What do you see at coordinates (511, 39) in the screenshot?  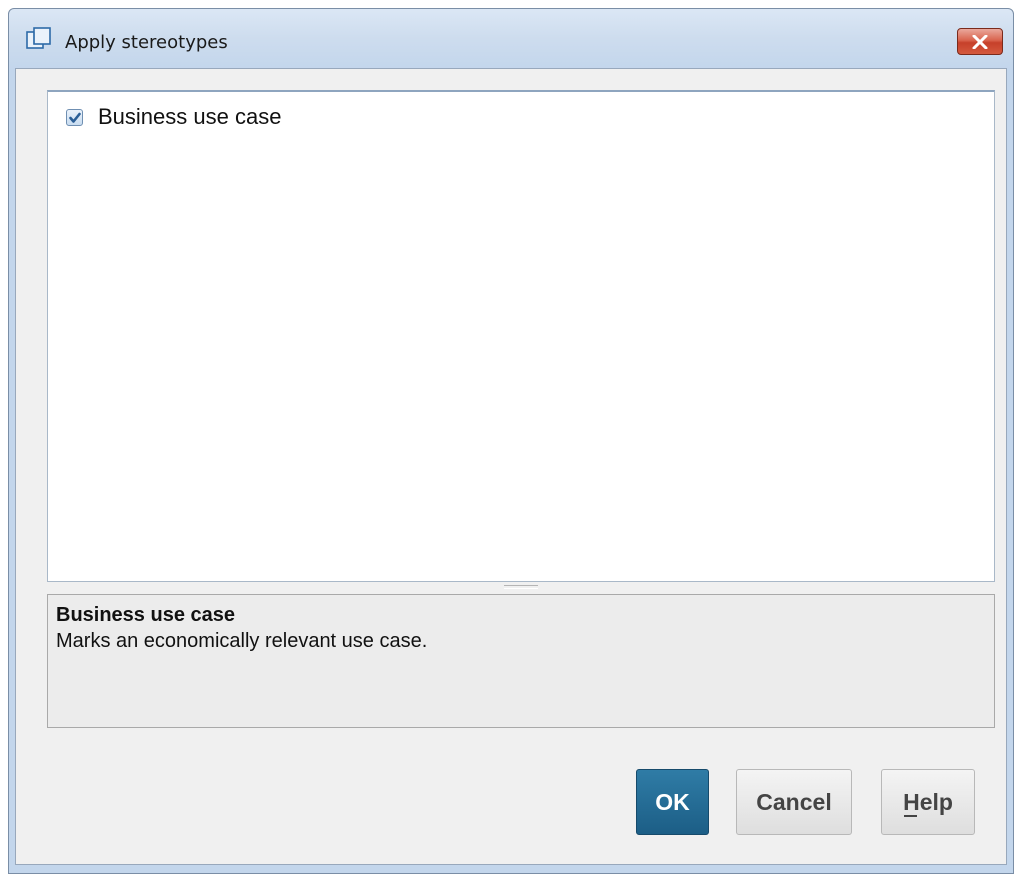 I see `title-bar: Apply stereotypes` at bounding box center [511, 39].